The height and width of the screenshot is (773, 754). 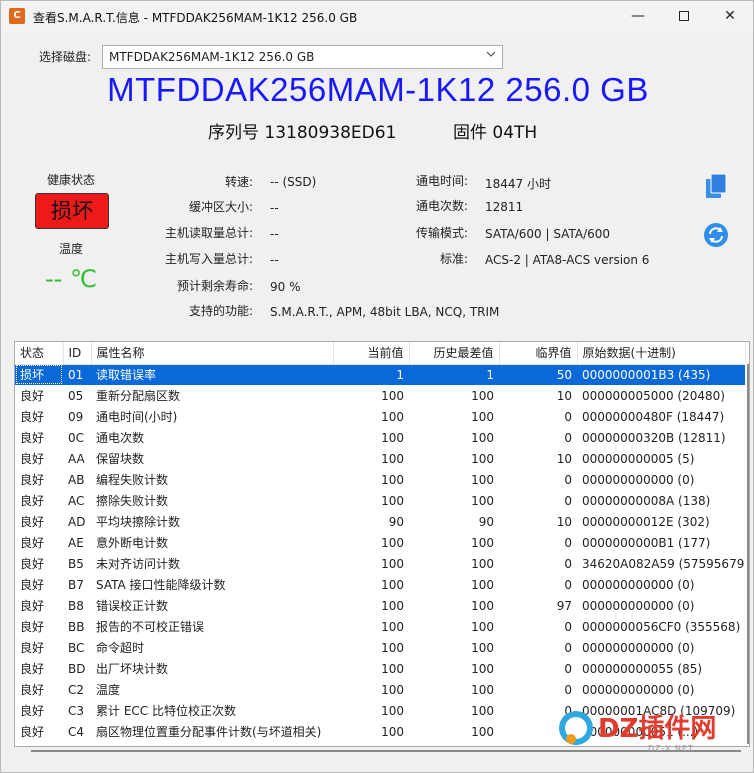 I want to click on table-row: 良好 BC 命令超时 100 100 0 000000000000 (0), so click(x=380, y=647).